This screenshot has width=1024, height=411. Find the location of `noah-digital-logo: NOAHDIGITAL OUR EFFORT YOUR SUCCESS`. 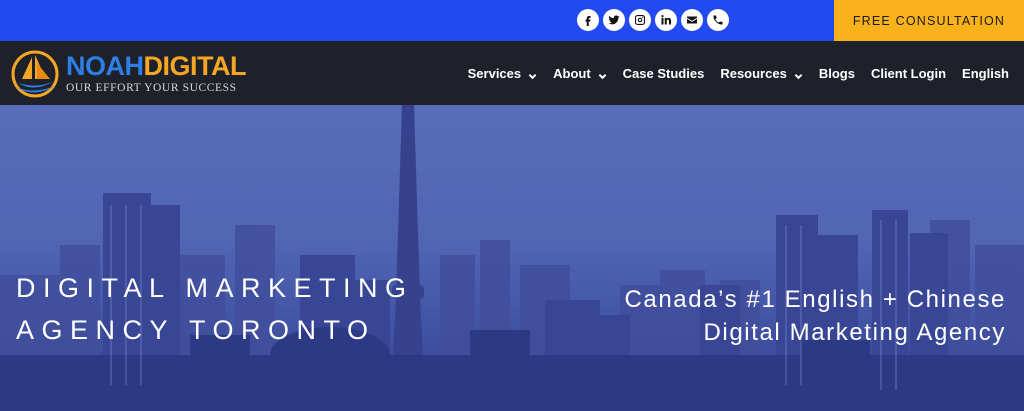

noah-digital-logo: NOAHDIGITAL OUR EFFORT YOUR SUCCESS is located at coordinates (138, 74).